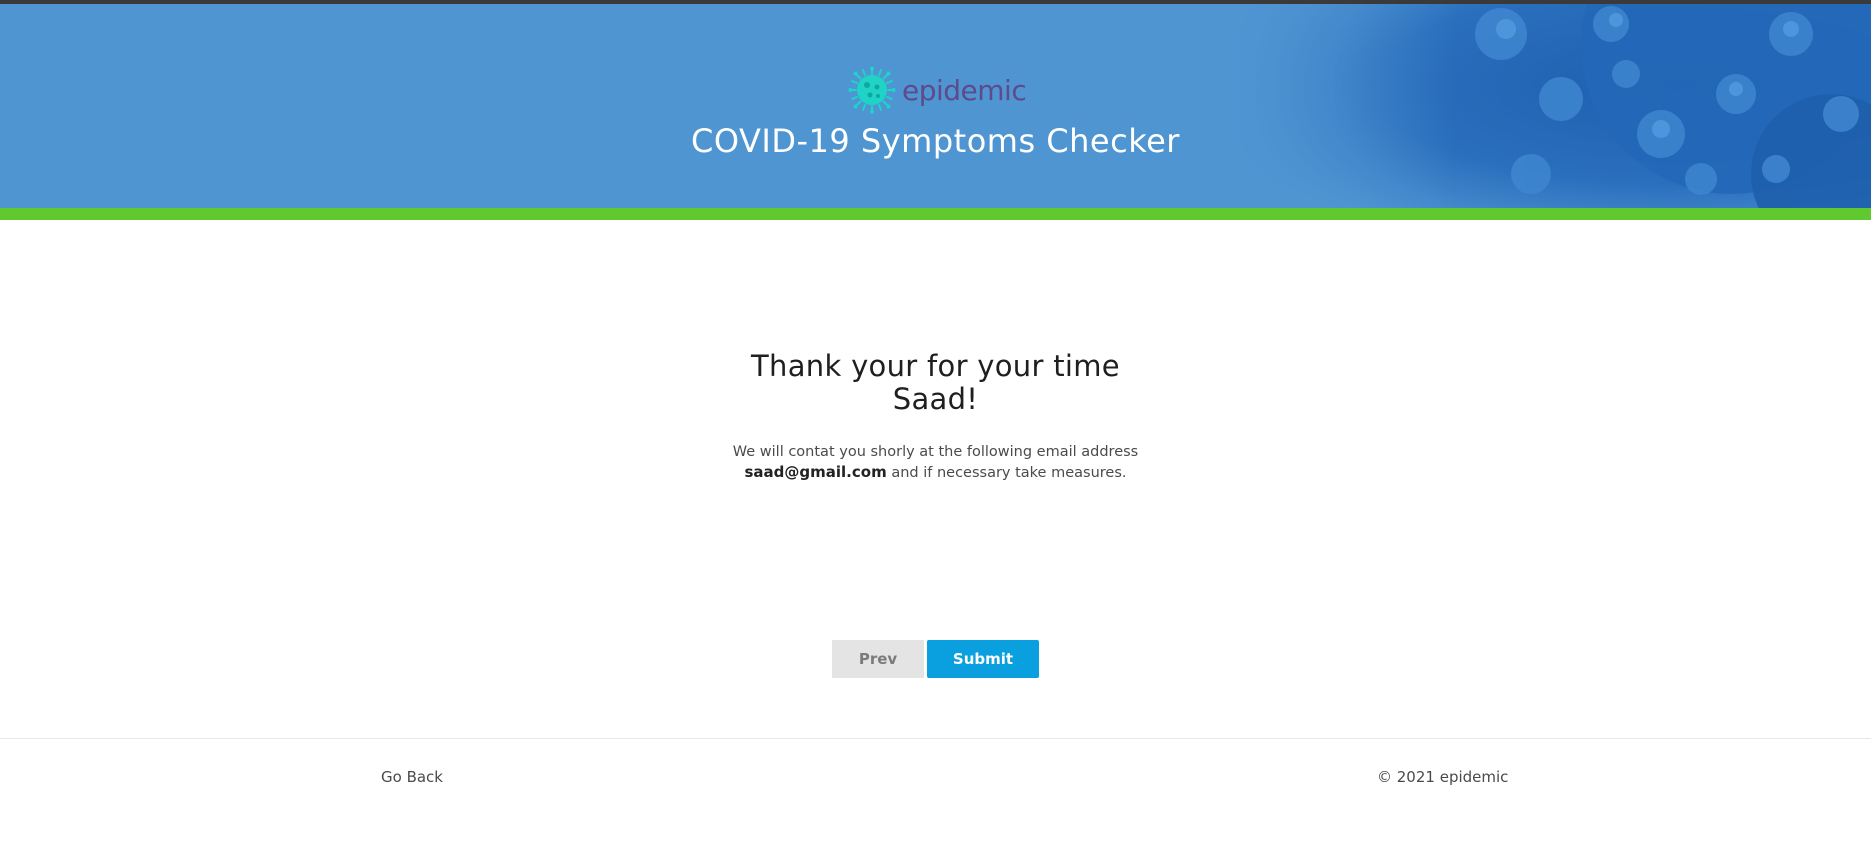 The height and width of the screenshot is (859, 1871). I want to click on thank-you-heading: Thank your for your time Saad!, so click(935, 383).